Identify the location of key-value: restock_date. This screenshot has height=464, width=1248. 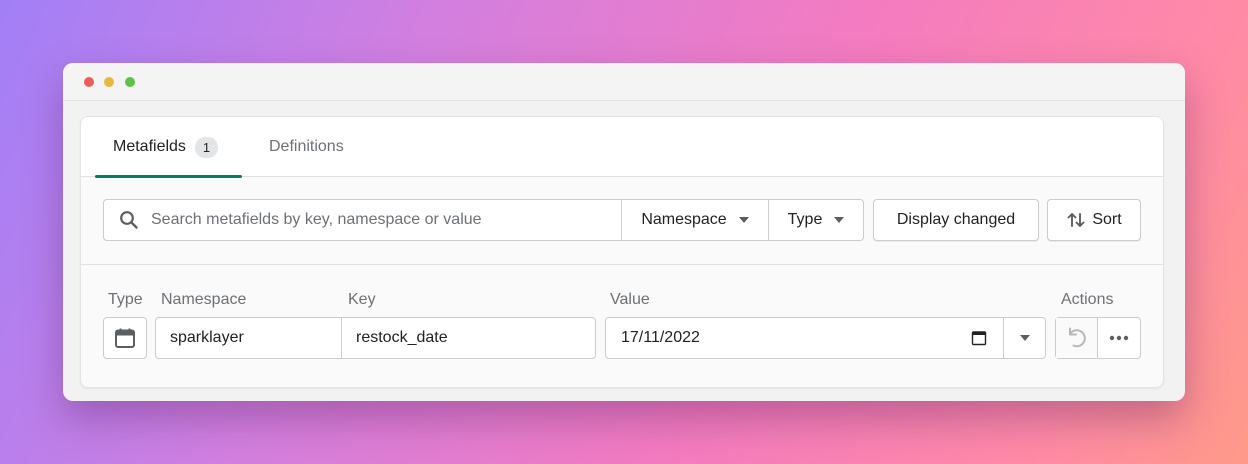
(402, 337).